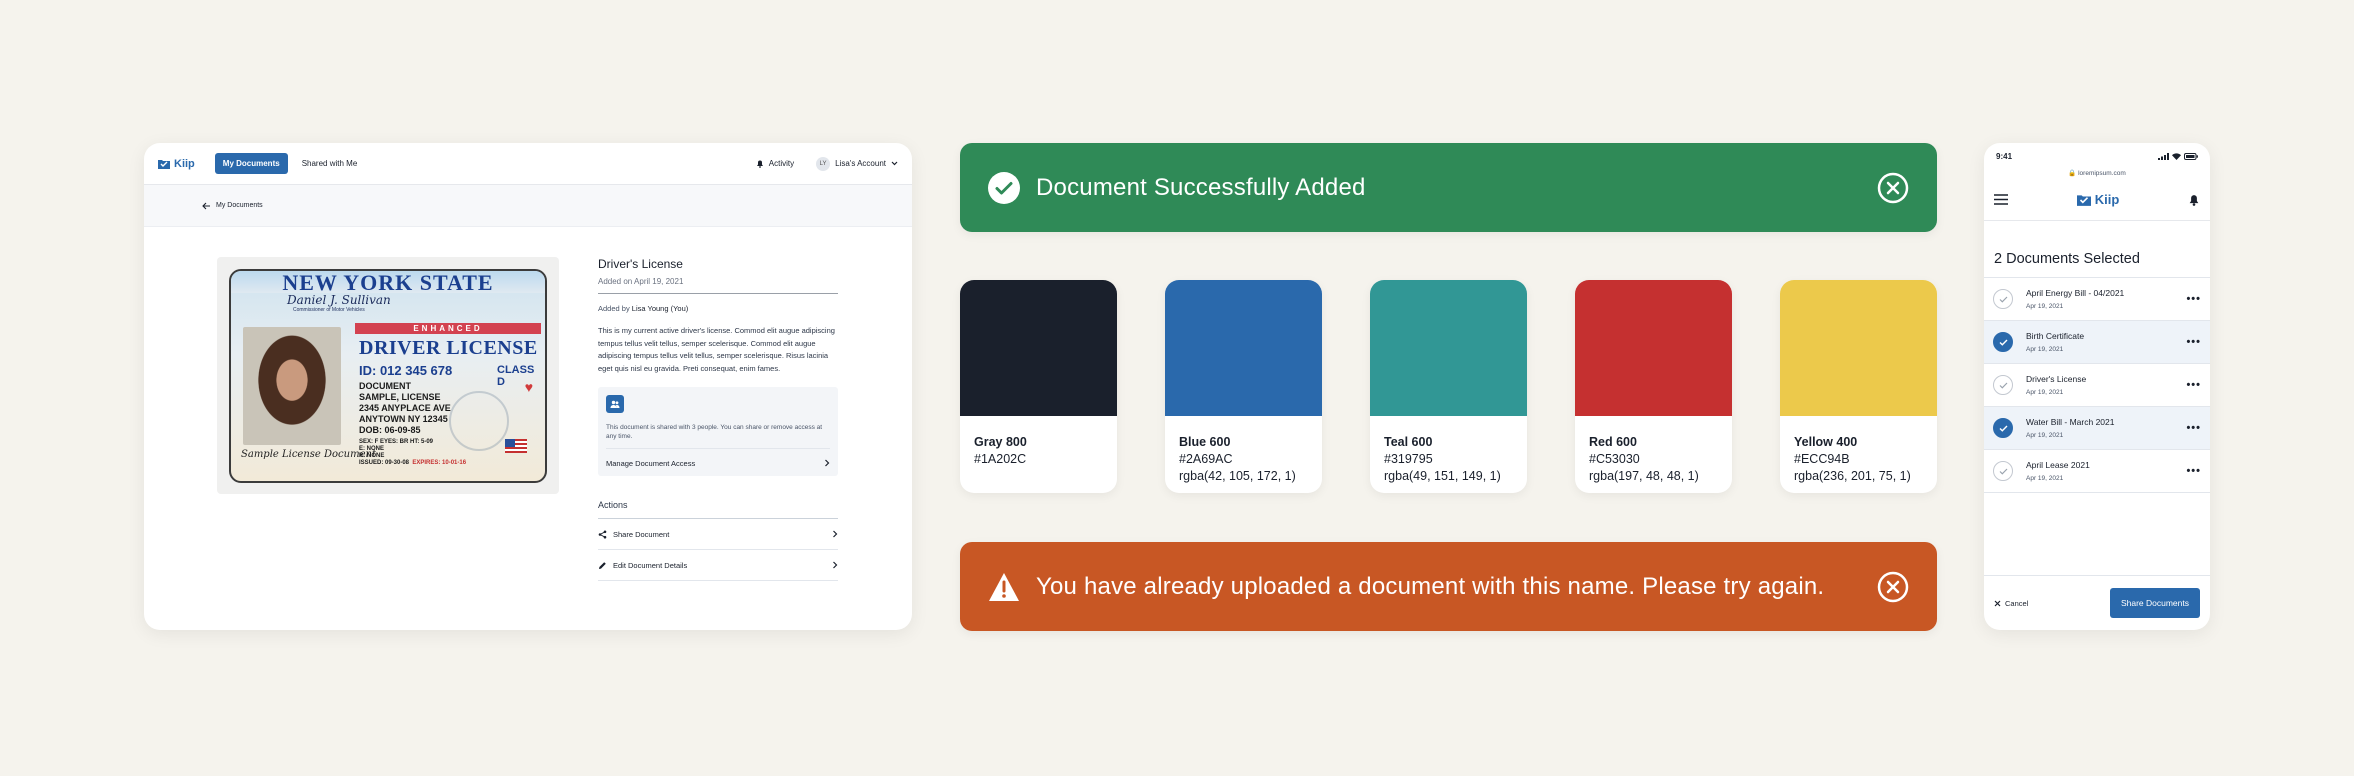 This screenshot has height=776, width=2354. I want to click on license-id: ID: 012 345 678, so click(406, 370).